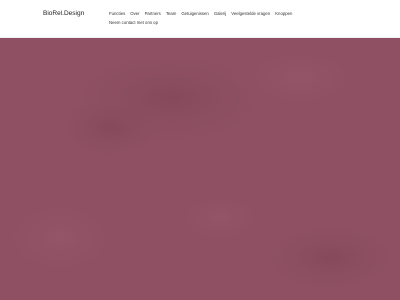  What do you see at coordinates (134, 13) in the screenshot?
I see `nav-item-over: Over` at bounding box center [134, 13].